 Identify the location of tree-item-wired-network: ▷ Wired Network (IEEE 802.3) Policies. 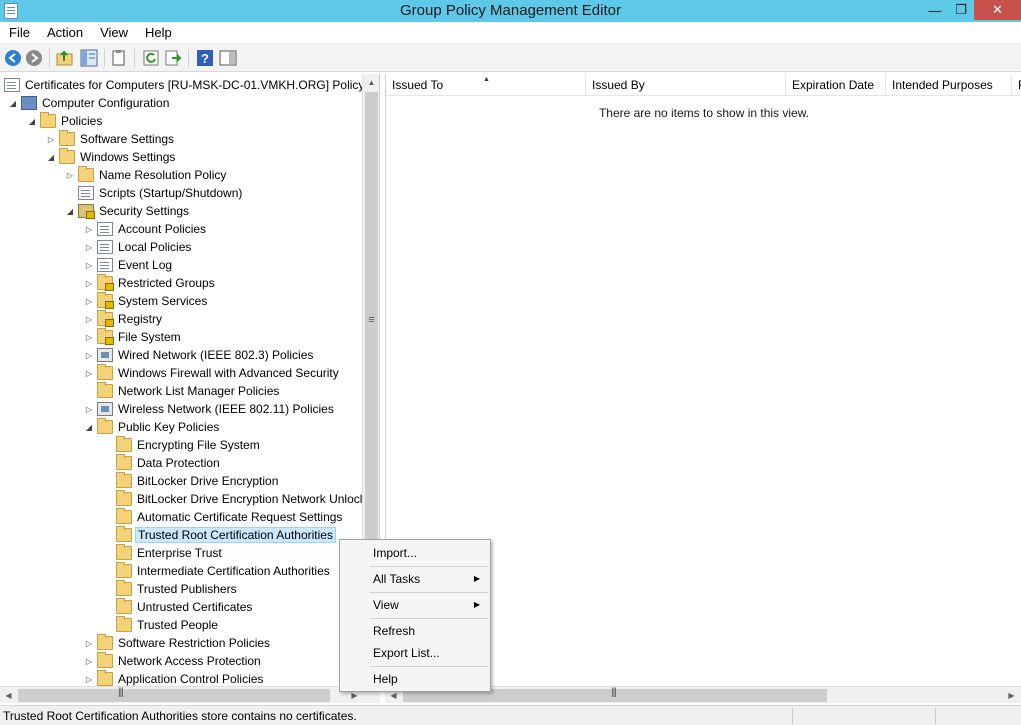
(199, 355).